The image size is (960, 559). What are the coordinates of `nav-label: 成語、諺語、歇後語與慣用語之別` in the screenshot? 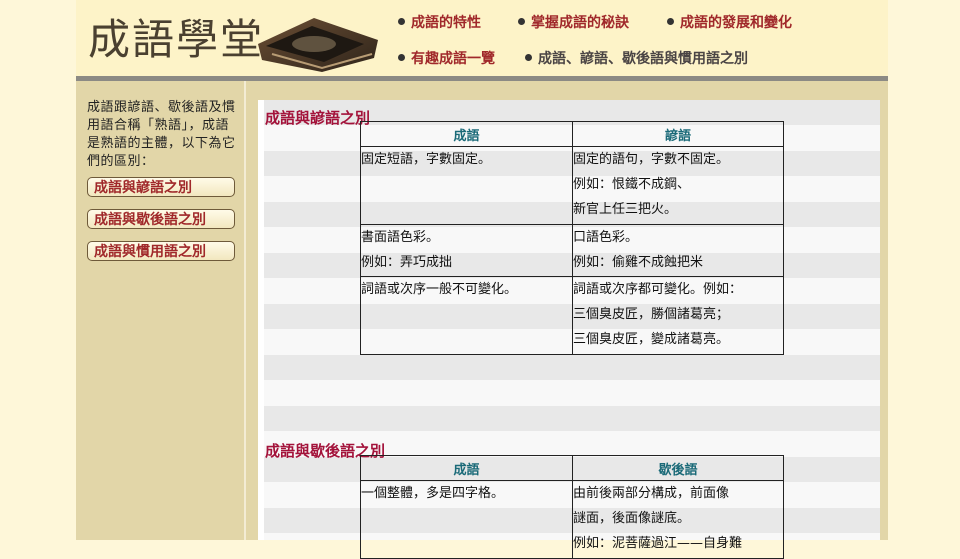 It's located at (643, 59).